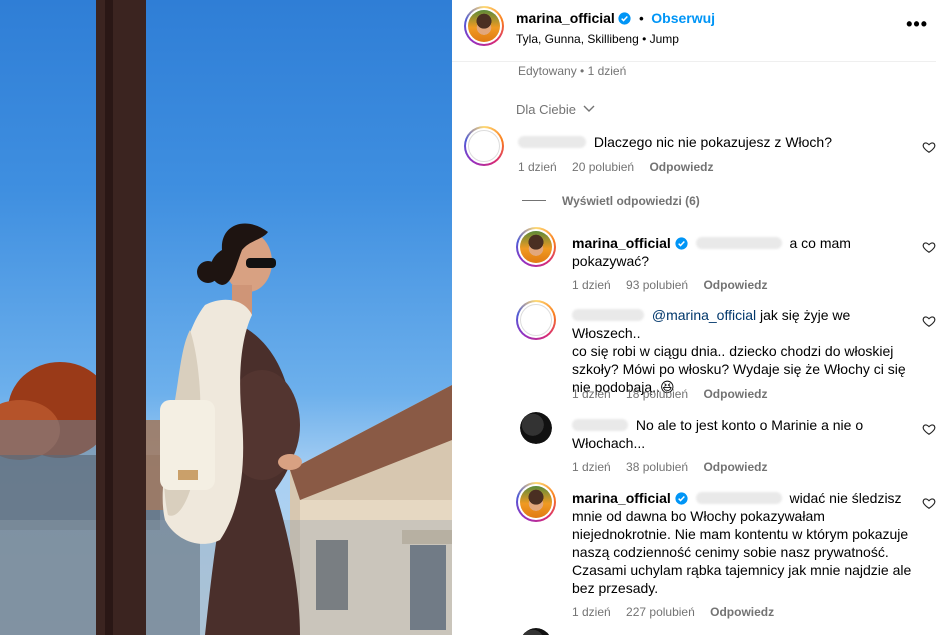 The image size is (936, 635). What do you see at coordinates (597, 39) in the screenshot?
I see `music-info: Tyla, Gunna, Skillibeng • Jump` at bounding box center [597, 39].